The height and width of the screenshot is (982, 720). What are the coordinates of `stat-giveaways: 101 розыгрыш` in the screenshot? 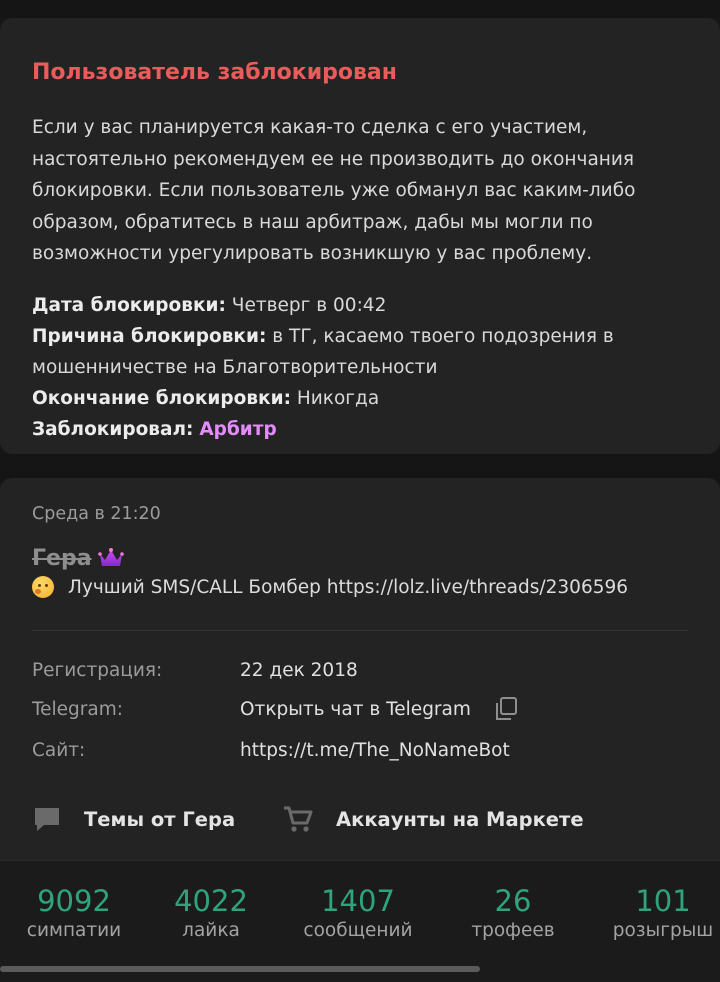 It's located at (663, 914).